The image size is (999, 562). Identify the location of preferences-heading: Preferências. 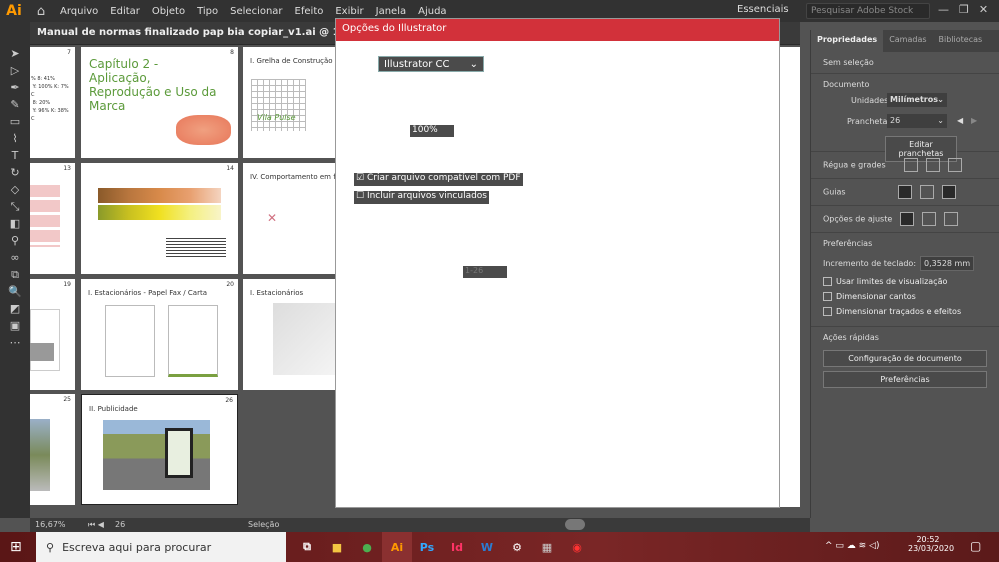
(848, 243).